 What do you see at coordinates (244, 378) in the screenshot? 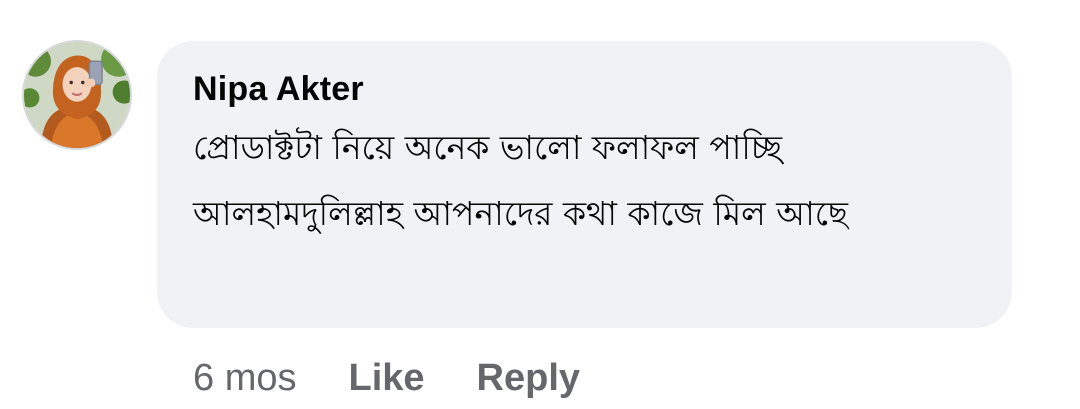
I see `comment-timestamp: 6 mos` at bounding box center [244, 378].